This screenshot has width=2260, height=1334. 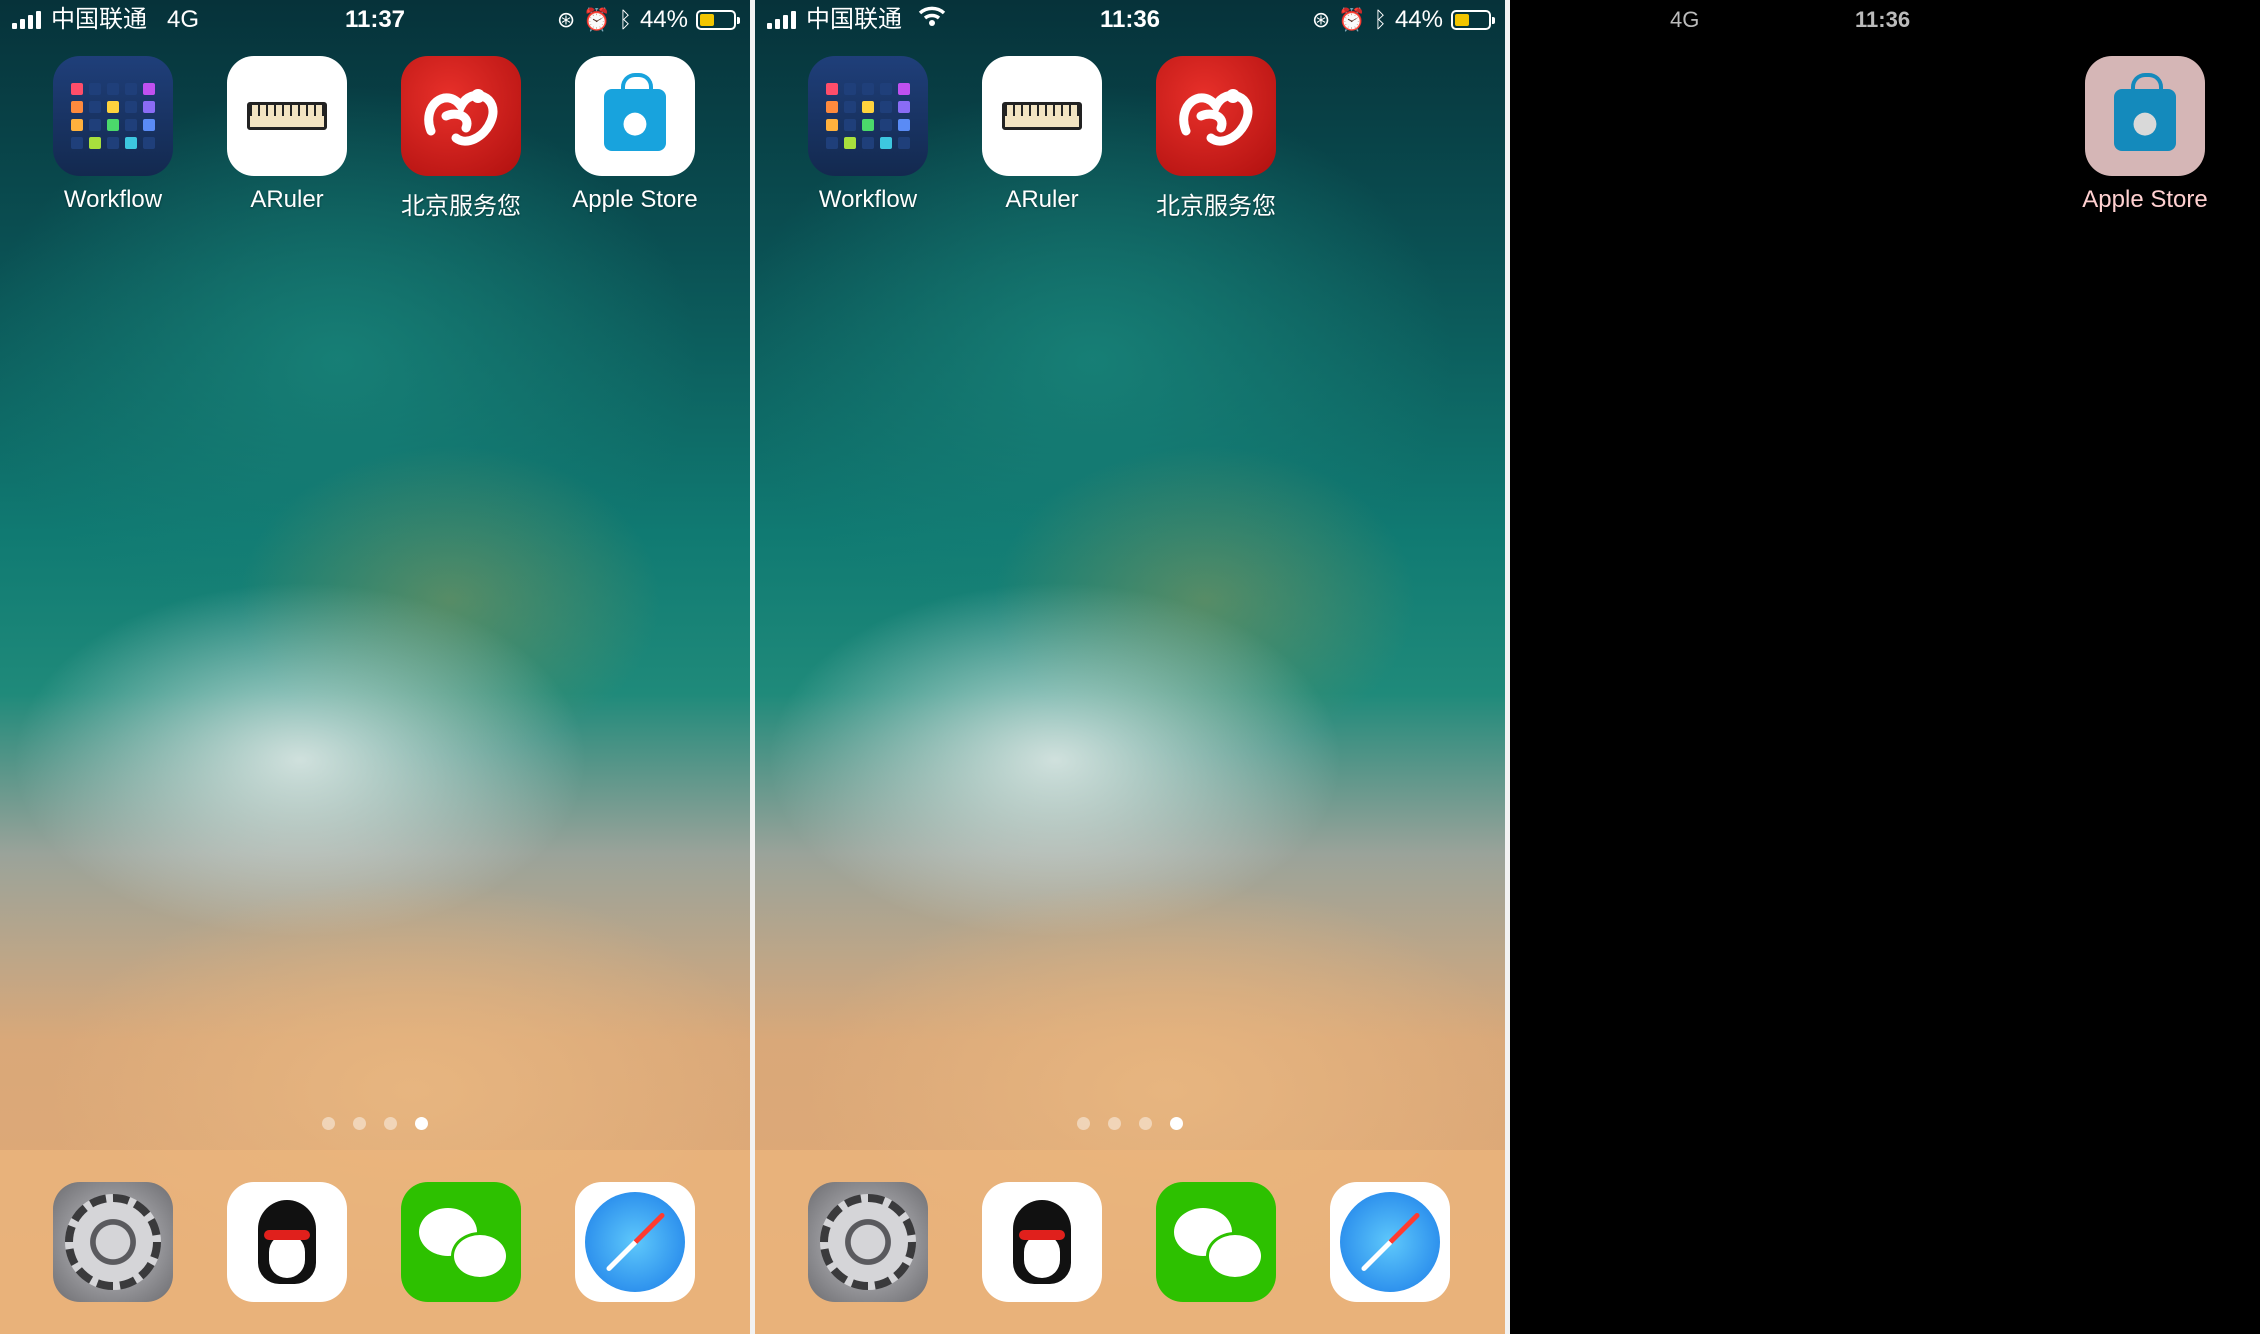 What do you see at coordinates (1883, 19) in the screenshot?
I see `ghost-time: 11:36` at bounding box center [1883, 19].